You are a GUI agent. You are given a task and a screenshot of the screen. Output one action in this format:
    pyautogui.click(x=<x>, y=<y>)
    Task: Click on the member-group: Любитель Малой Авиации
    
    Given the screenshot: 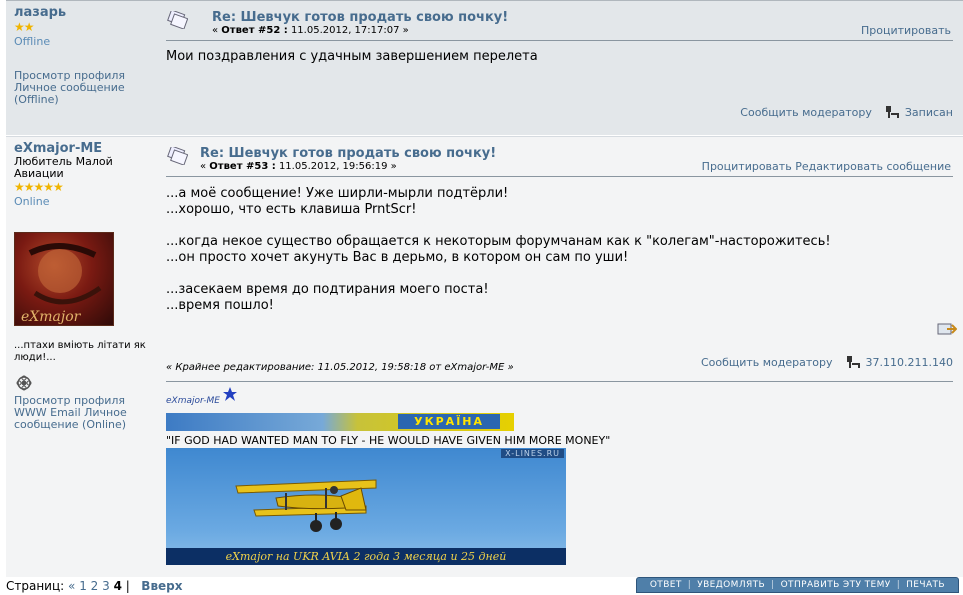 What is the action you would take?
    pyautogui.click(x=63, y=167)
    